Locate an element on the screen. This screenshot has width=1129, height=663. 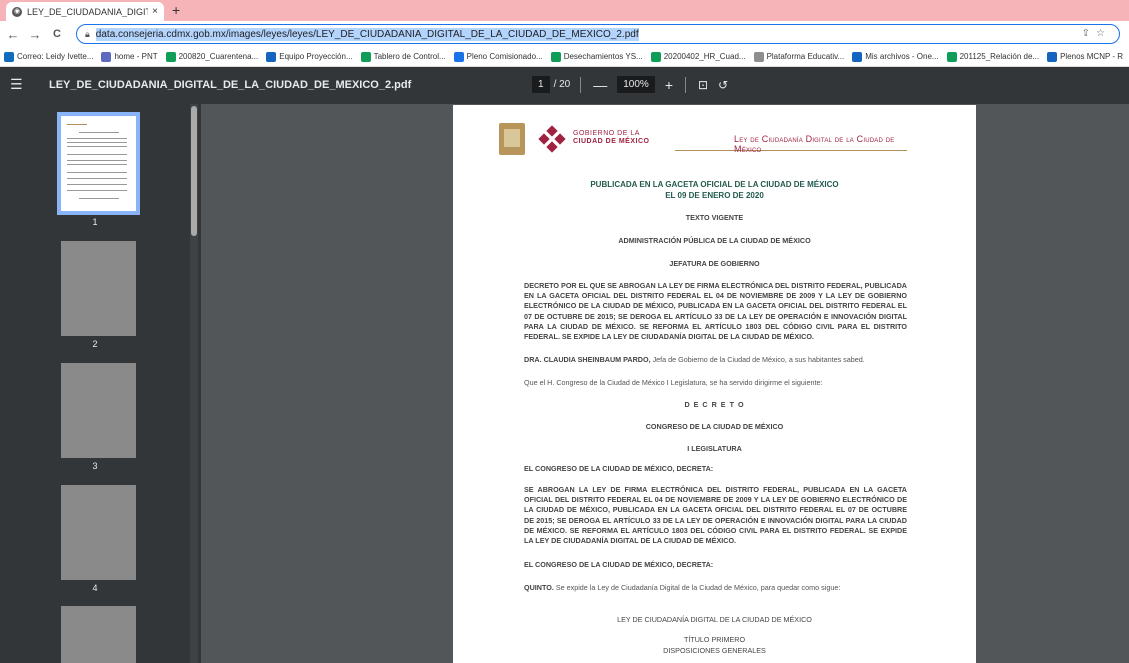
reload-button: C is located at coordinates (57, 34).